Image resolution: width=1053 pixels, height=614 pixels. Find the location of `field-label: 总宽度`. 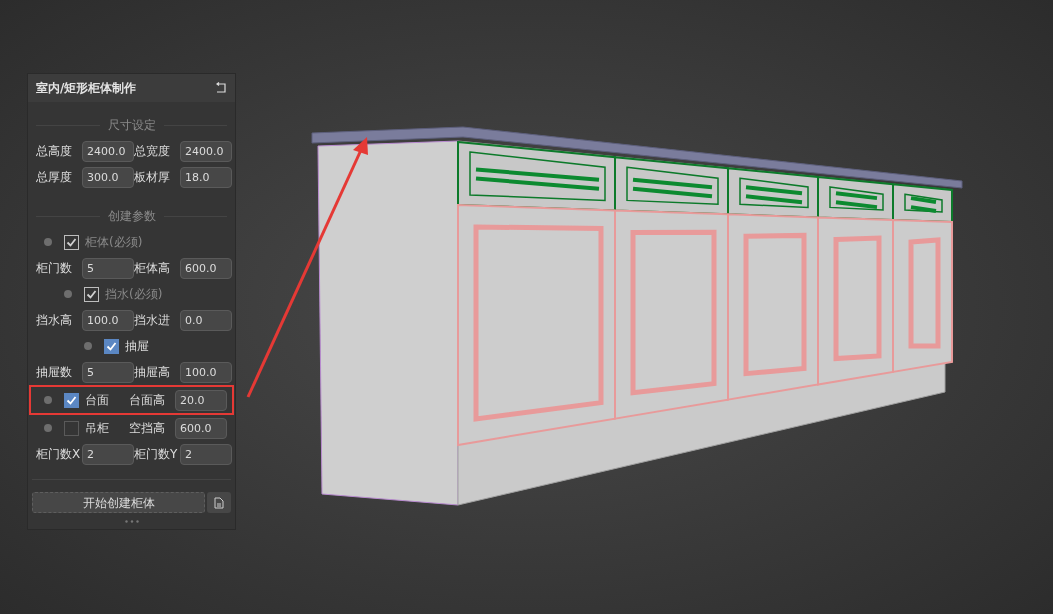

field-label: 总宽度 is located at coordinates (152, 151).